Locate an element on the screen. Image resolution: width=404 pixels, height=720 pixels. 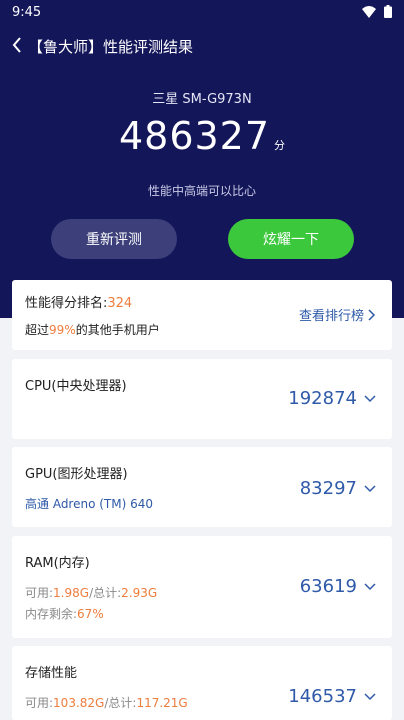
storage-usage: 可用:103.82G/总计:117.21G is located at coordinates (106, 702).